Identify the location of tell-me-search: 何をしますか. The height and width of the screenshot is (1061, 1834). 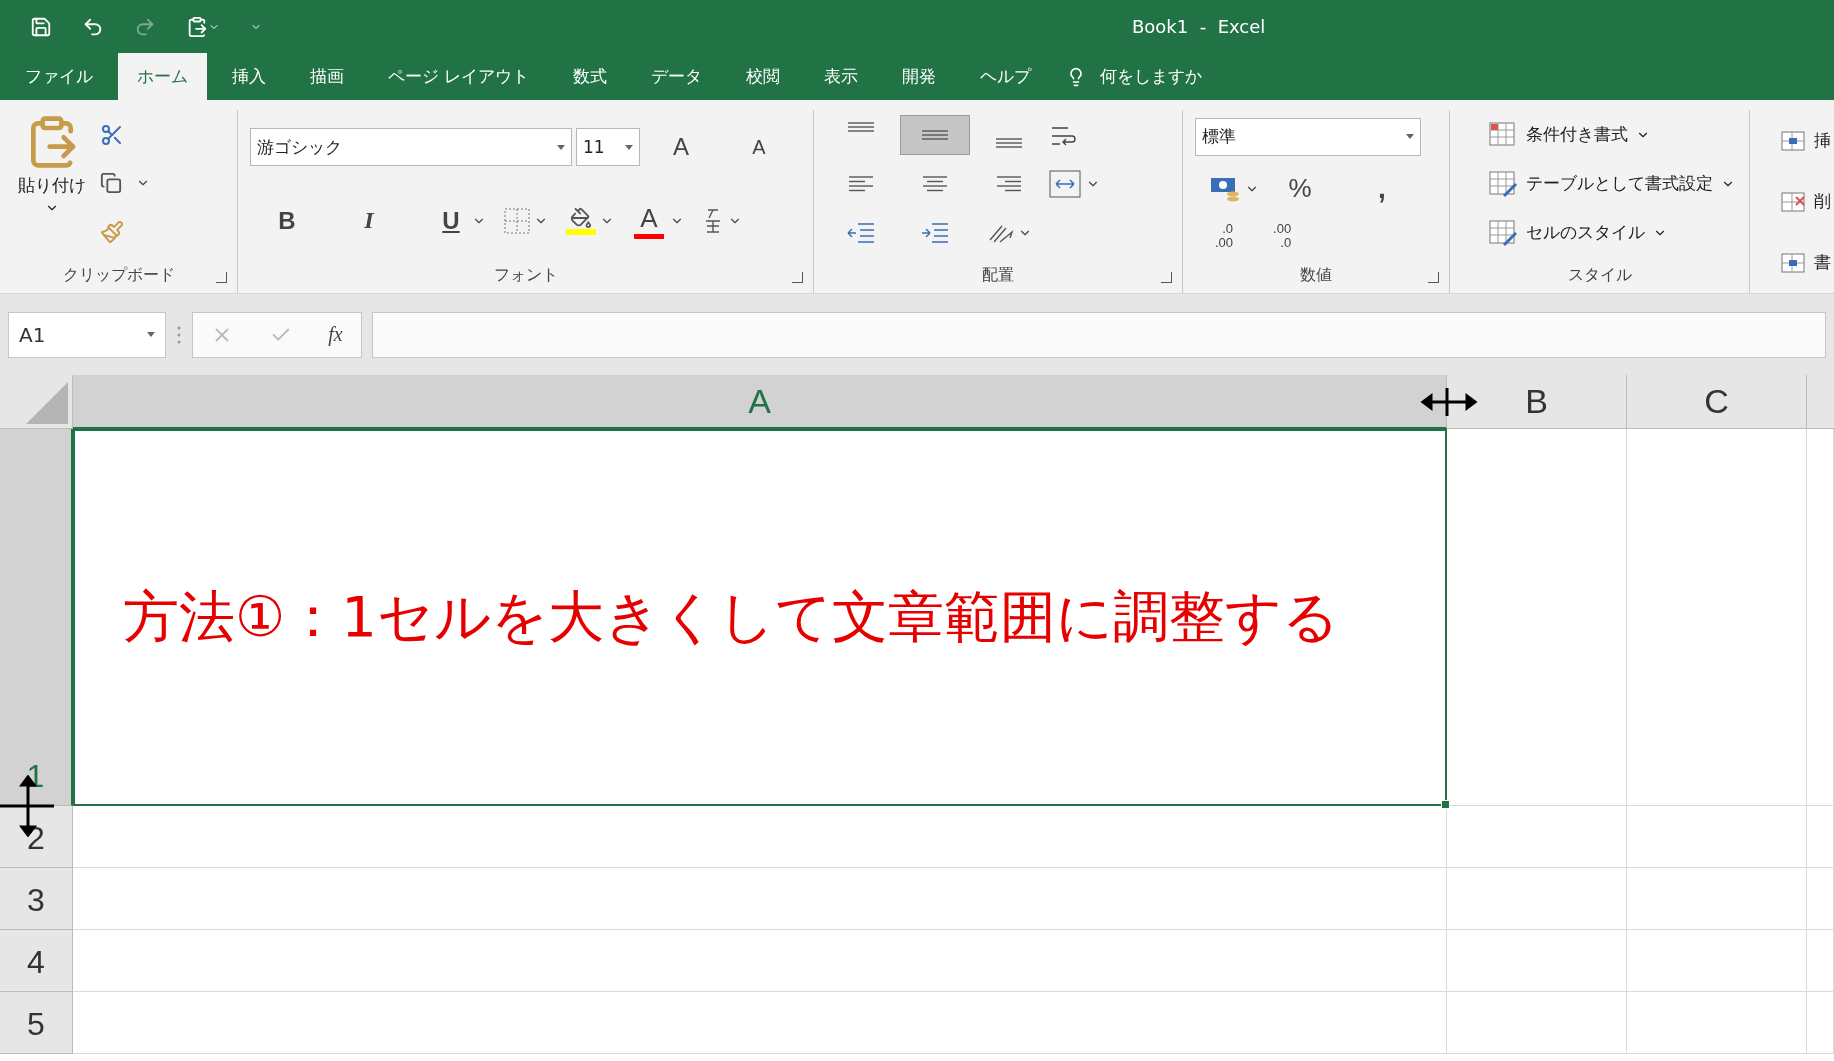
(1151, 76).